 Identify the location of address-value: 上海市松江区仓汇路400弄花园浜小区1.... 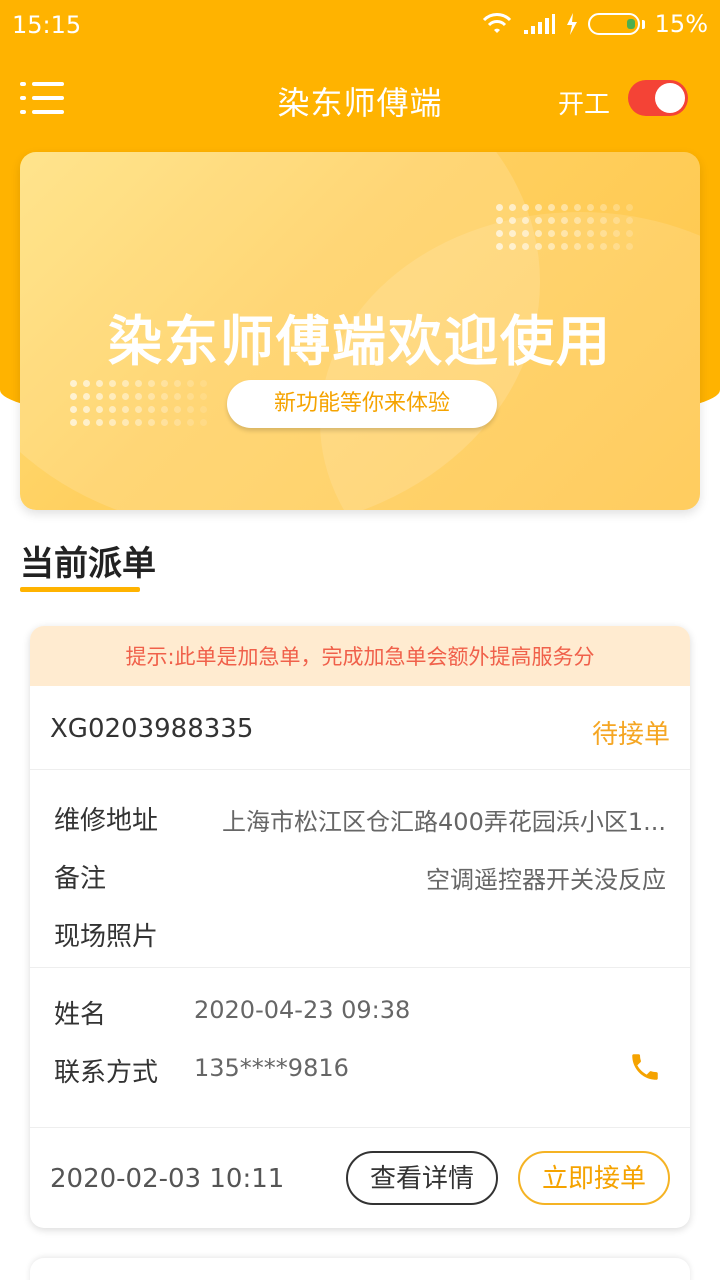
(444, 822).